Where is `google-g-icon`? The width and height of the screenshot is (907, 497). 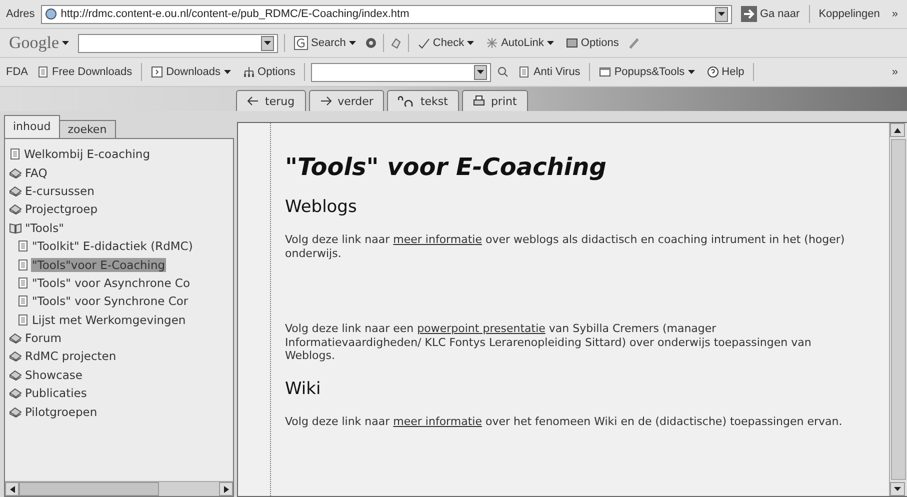 google-g-icon is located at coordinates (301, 43).